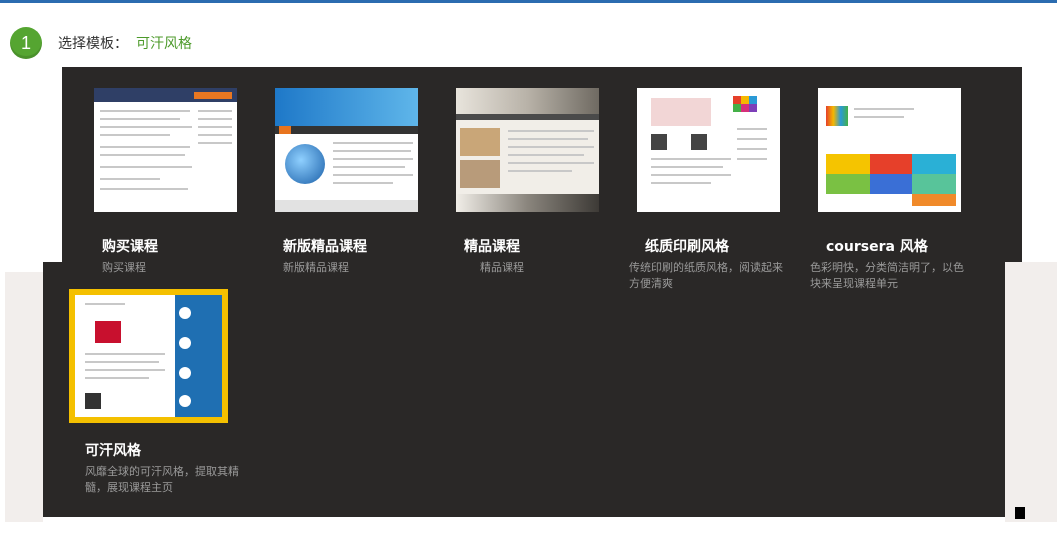 The width and height of the screenshot is (1057, 533). What do you see at coordinates (687, 247) in the screenshot?
I see `template-title: 纸质印刷风格` at bounding box center [687, 247].